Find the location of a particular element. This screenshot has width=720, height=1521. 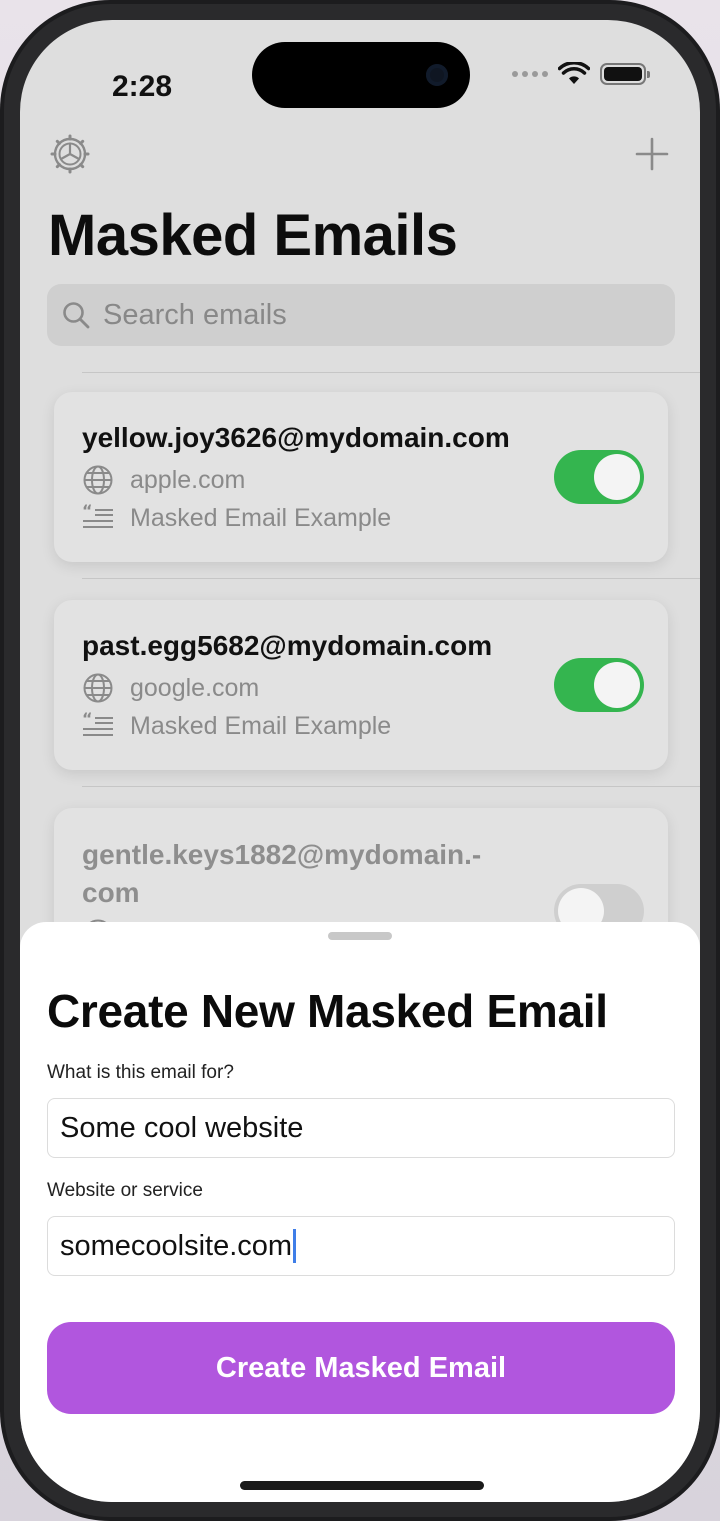

purpose-label: What is this email for? is located at coordinates (140, 1072).